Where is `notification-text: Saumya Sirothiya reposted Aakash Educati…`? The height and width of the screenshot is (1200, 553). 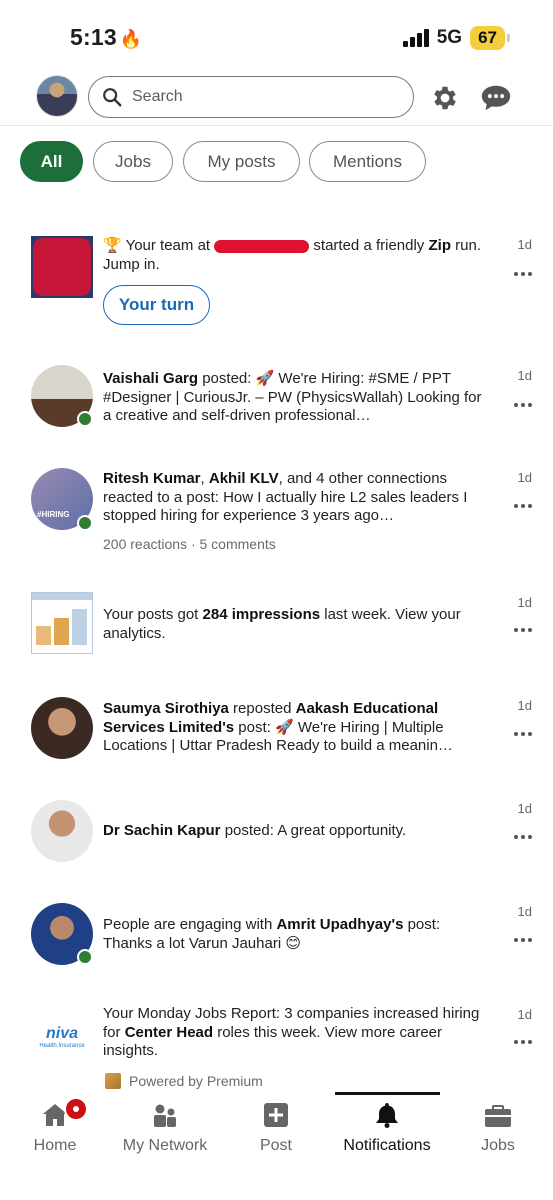
notification-text: Saumya Sirothiya reposted Aakash Educati… is located at coordinates (278, 727).